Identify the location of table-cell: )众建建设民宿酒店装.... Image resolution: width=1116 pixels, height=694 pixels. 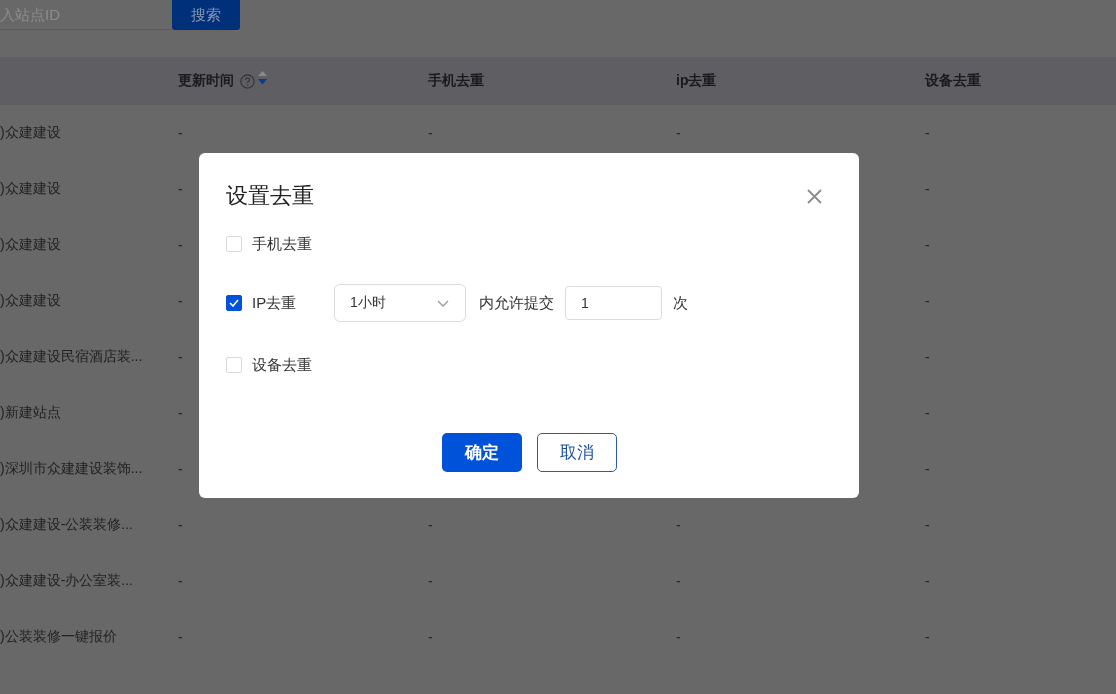
(71, 357).